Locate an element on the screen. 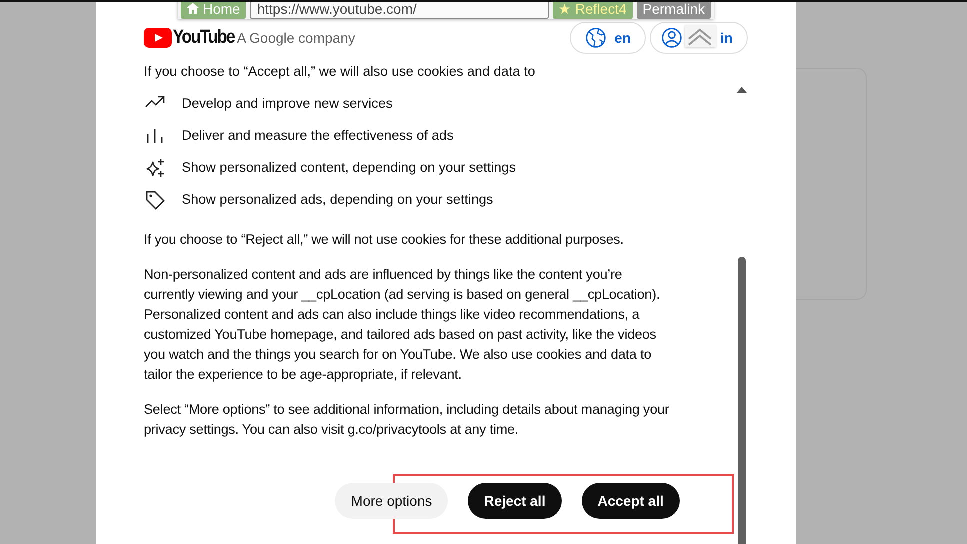 Image resolution: width=967 pixels, height=544 pixels. tag-icon is located at coordinates (155, 200).